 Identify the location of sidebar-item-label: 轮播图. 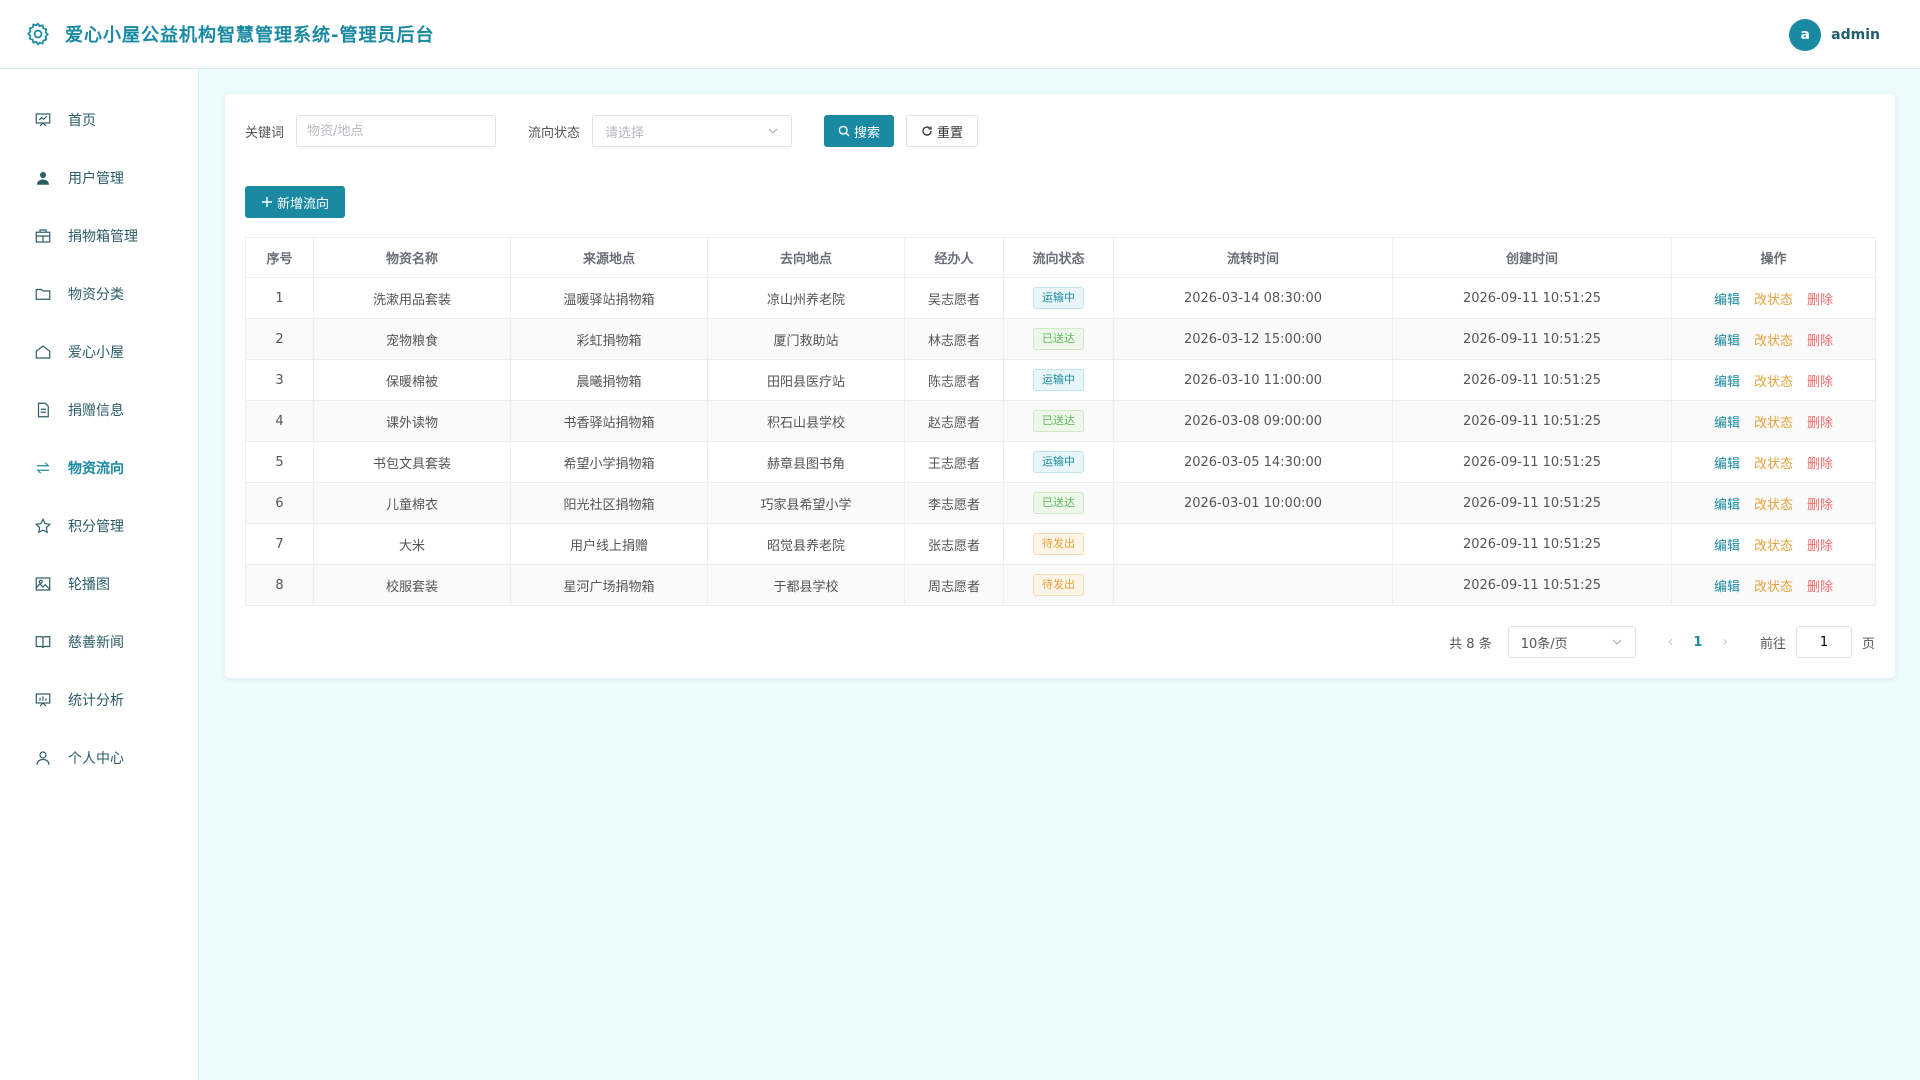
(89, 585).